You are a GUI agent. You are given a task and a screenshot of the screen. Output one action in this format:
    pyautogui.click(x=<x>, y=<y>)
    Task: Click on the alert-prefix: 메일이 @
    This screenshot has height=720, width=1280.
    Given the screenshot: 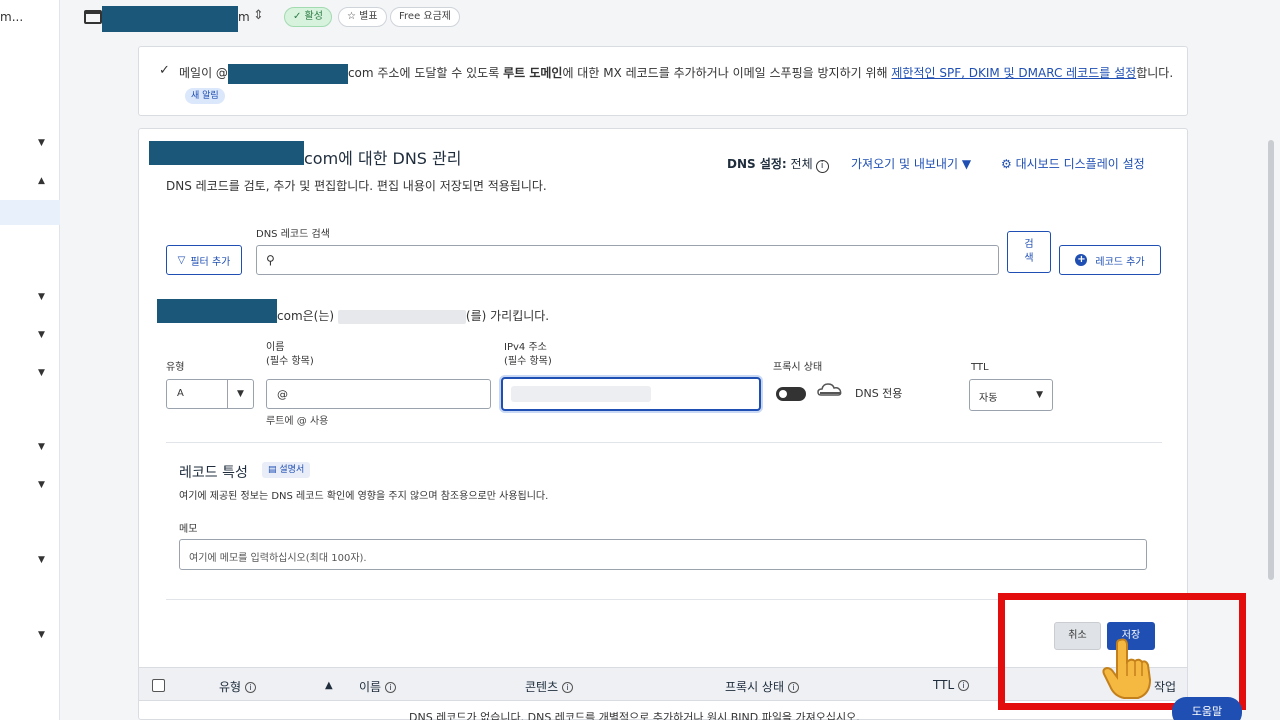 What is the action you would take?
    pyautogui.click(x=203, y=73)
    